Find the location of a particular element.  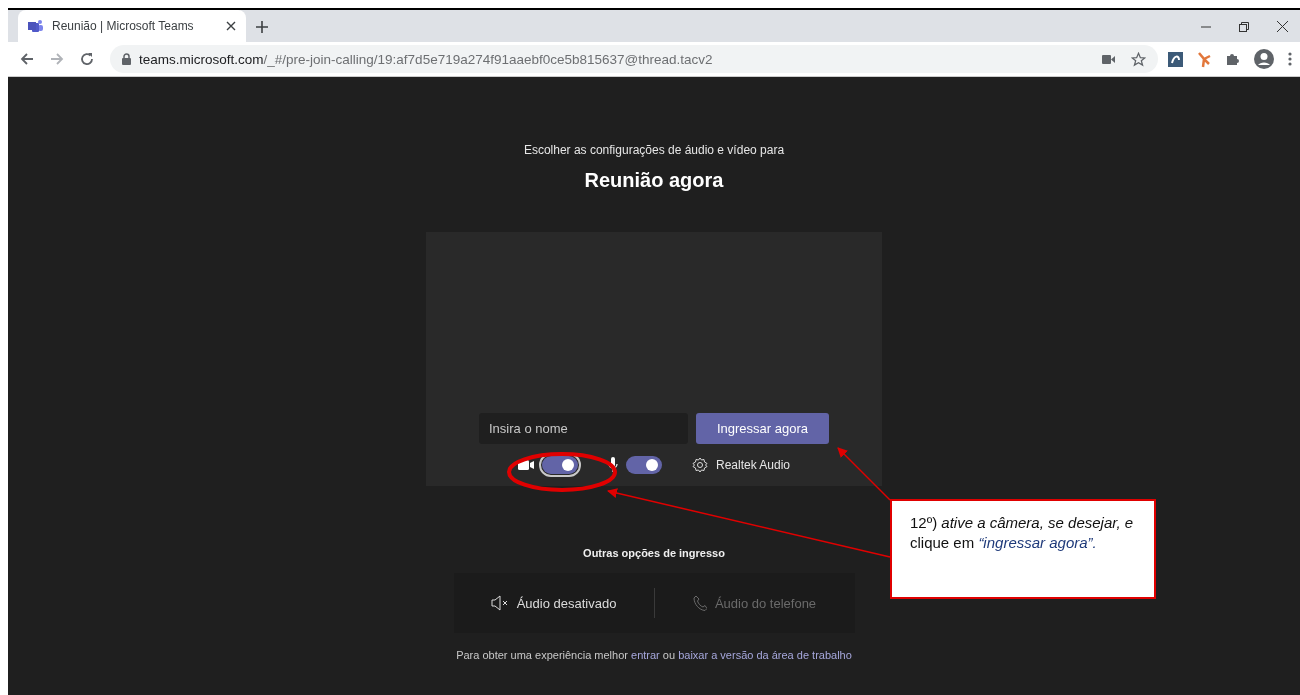

sign-in-link: entrar is located at coordinates (645, 655).